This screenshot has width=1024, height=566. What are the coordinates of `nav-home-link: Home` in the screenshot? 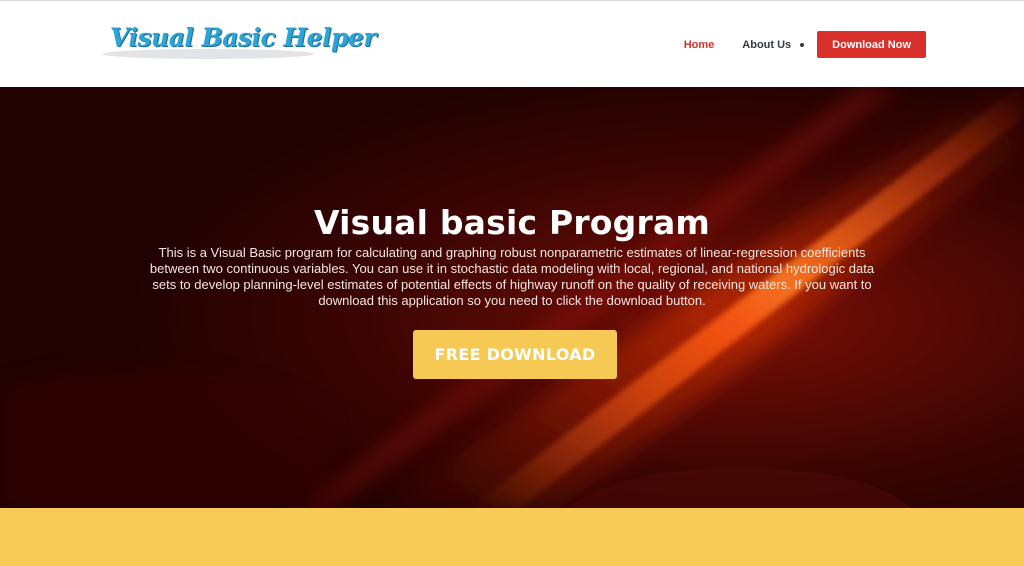 It's located at (699, 45).